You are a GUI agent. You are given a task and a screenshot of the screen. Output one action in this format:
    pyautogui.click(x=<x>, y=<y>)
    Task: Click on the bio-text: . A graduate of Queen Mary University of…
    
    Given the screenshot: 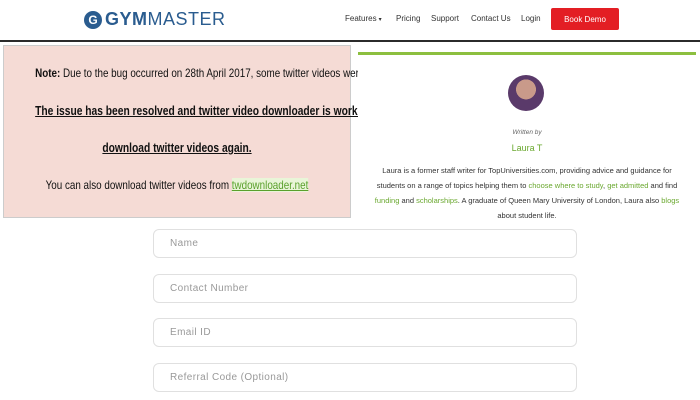 What is the action you would take?
    pyautogui.click(x=559, y=200)
    